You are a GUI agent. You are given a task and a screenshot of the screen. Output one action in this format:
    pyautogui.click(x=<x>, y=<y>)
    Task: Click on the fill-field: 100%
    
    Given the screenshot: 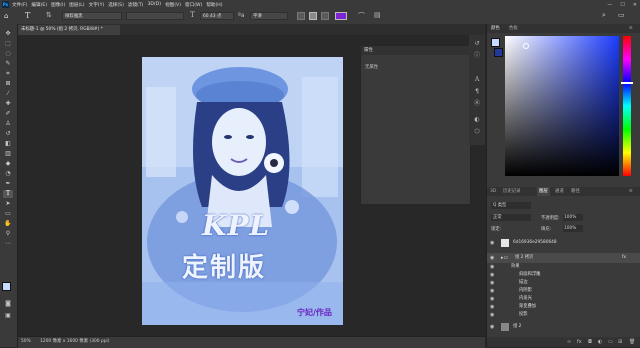 What is the action you would take?
    pyautogui.click(x=573, y=228)
    